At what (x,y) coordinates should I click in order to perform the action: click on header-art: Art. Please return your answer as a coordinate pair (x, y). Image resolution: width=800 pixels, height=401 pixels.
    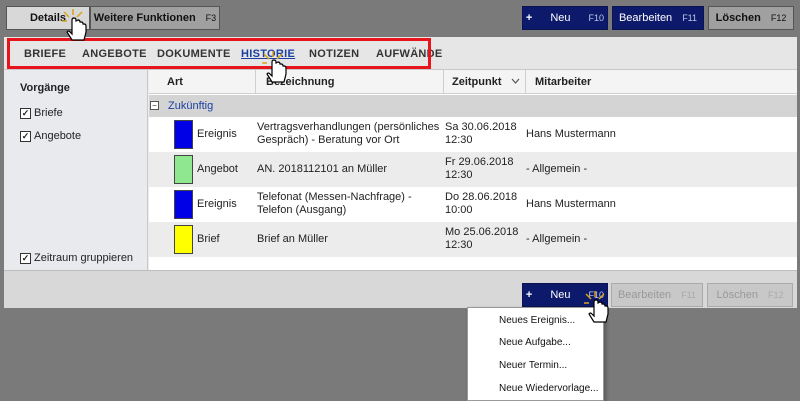
    Looking at the image, I should click on (175, 82).